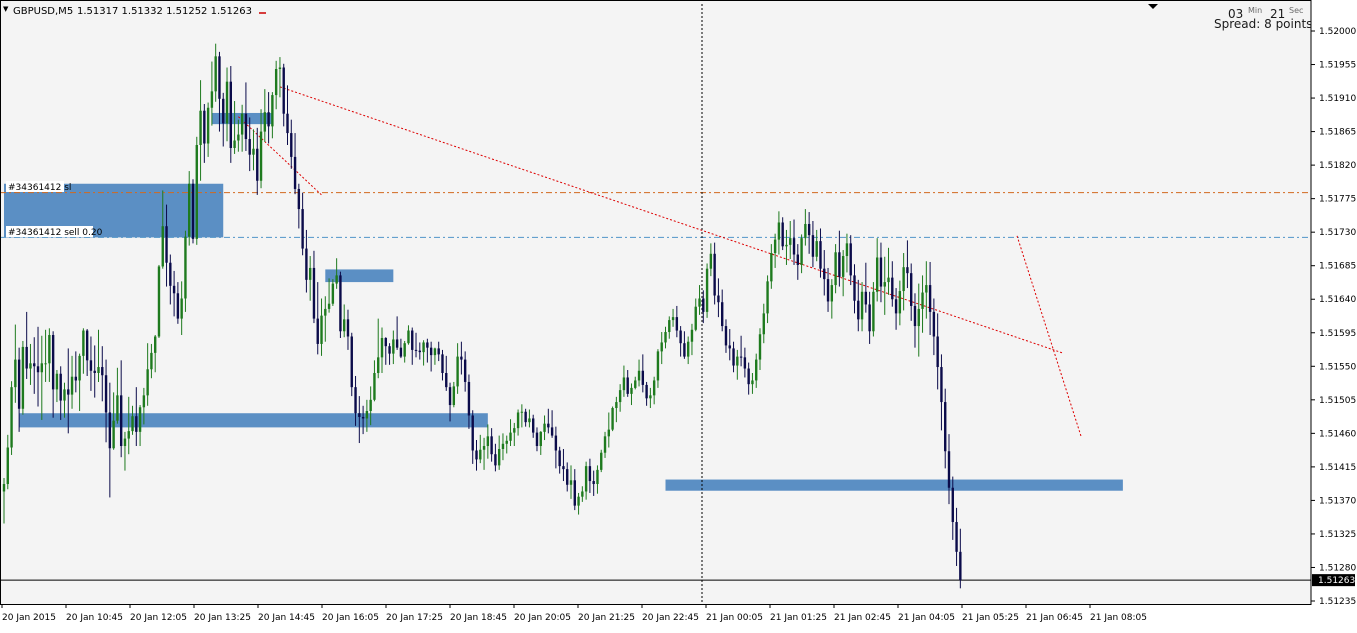  Describe the element at coordinates (414, 618) in the screenshot. I see `time-tick-label: 20 Jan 17:25` at that location.